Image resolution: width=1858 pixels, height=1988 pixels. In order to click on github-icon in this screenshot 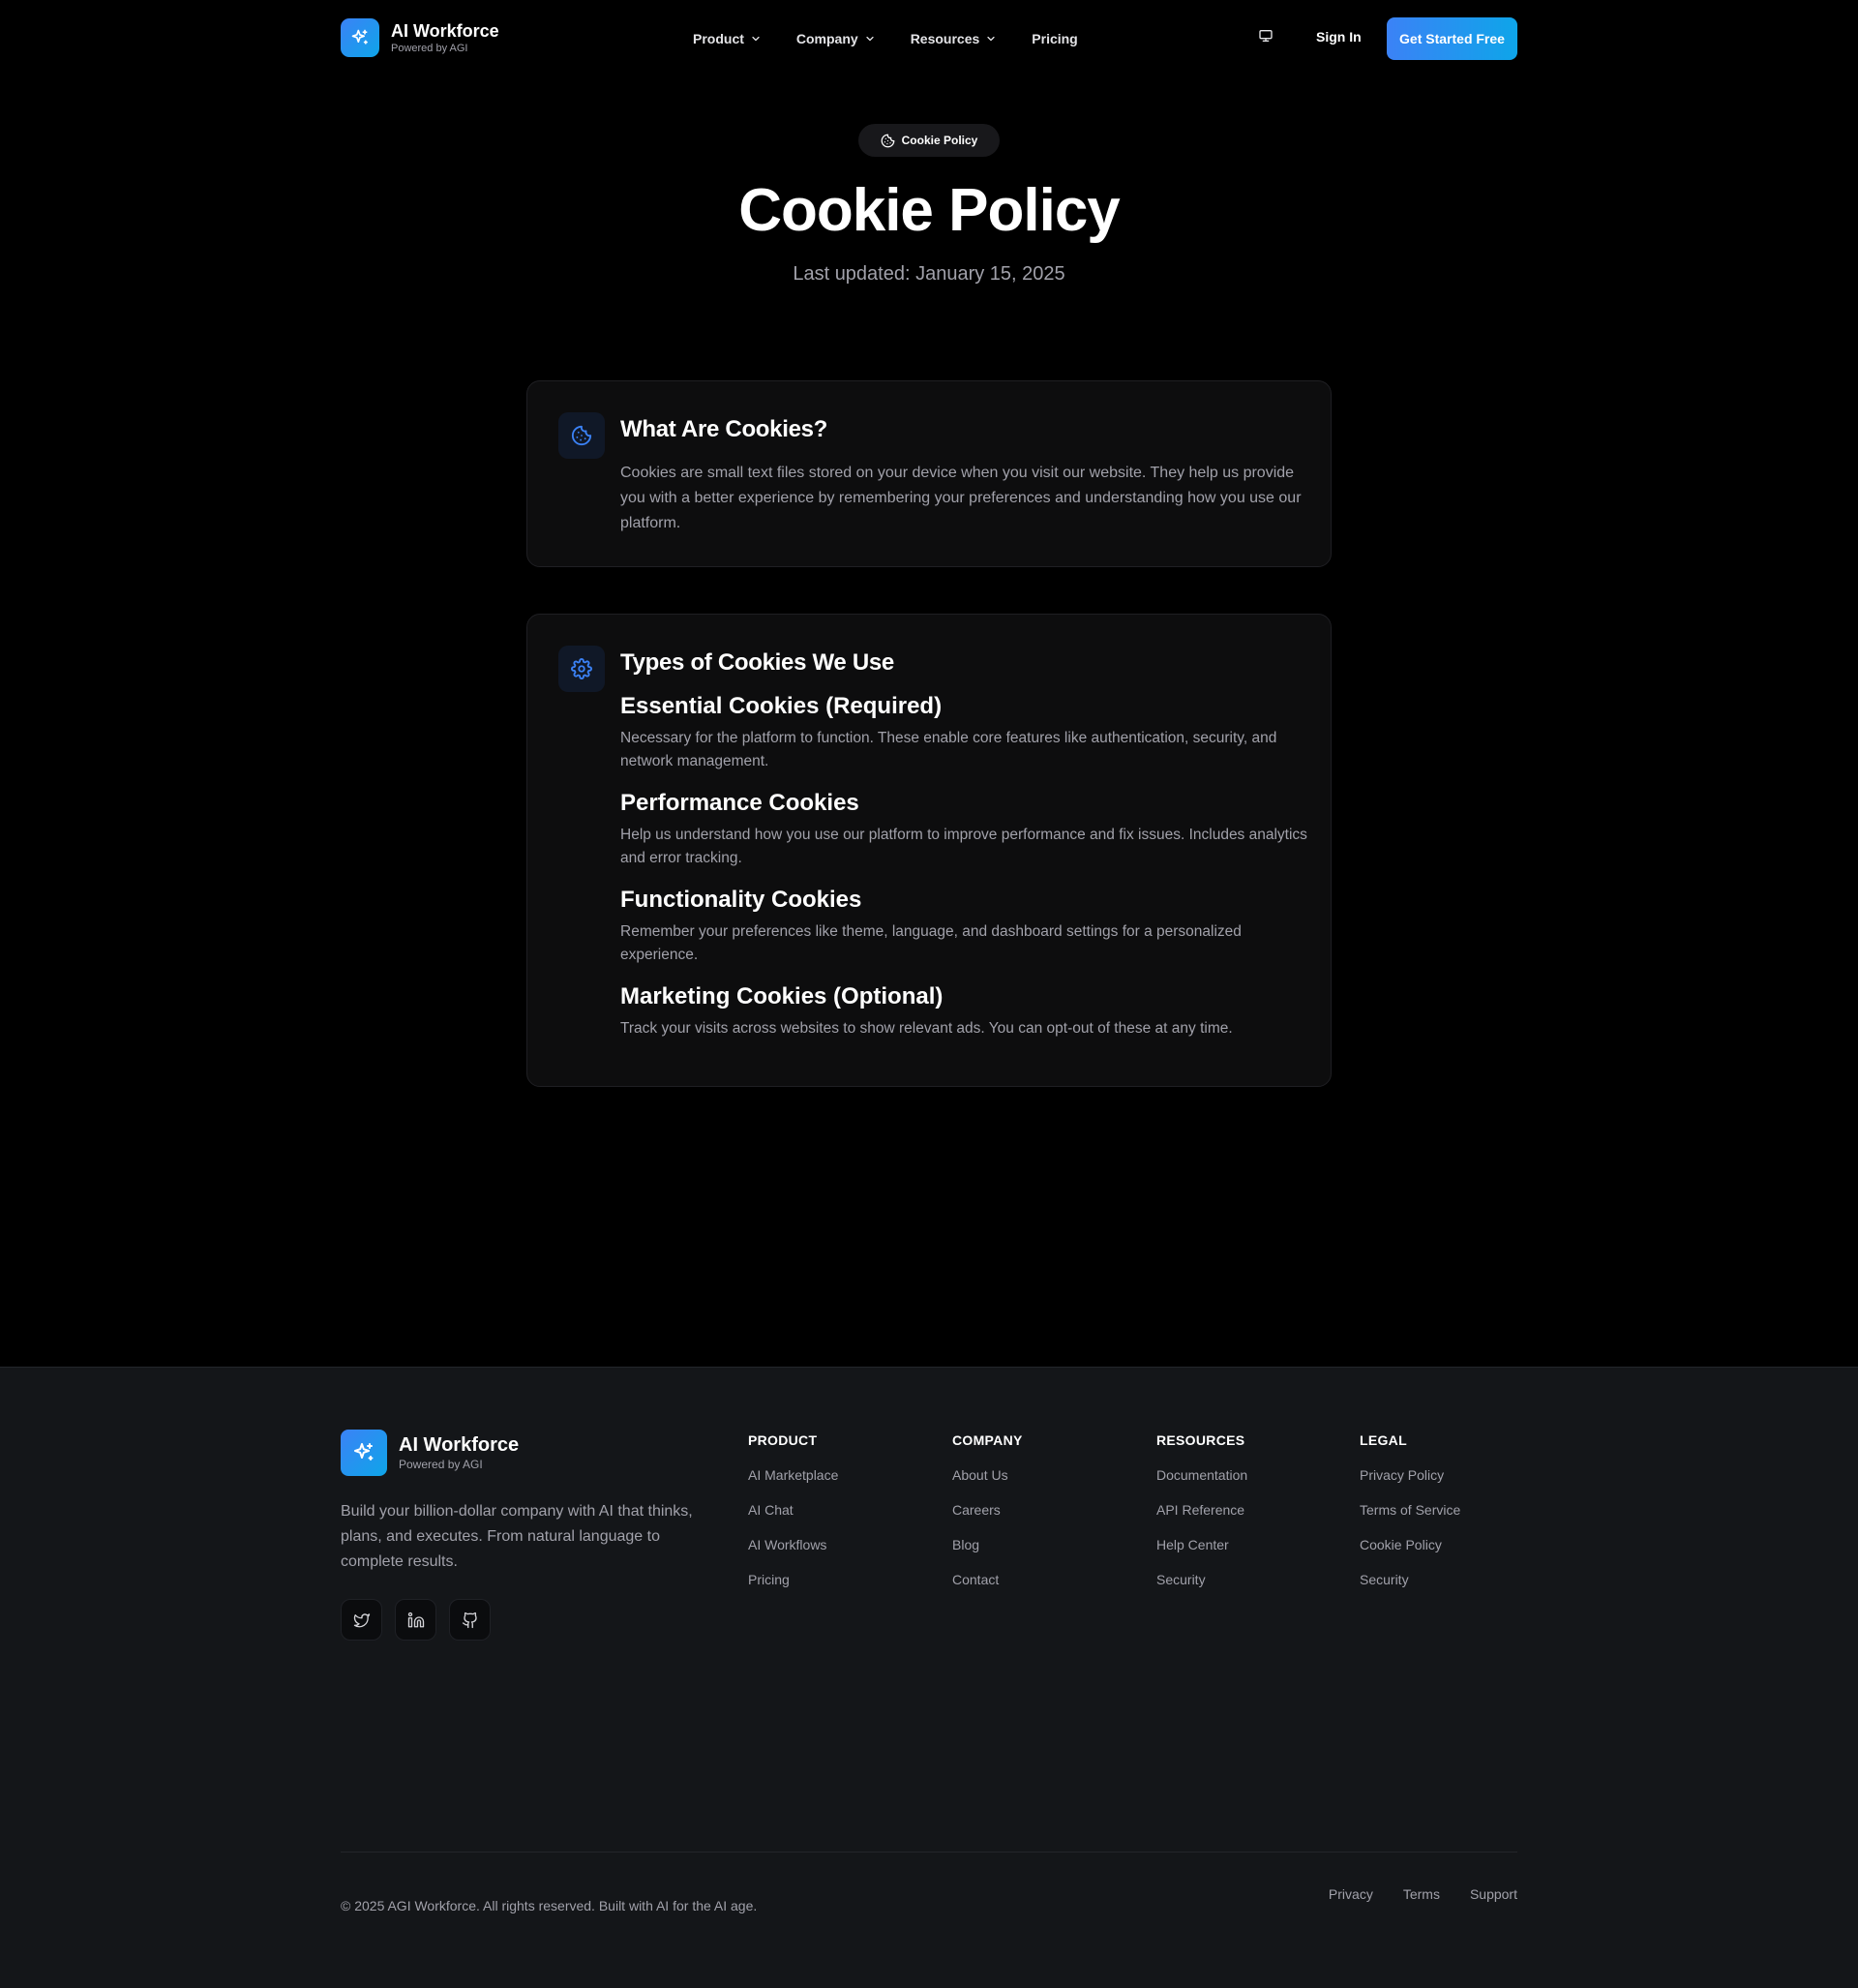, I will do `click(469, 1619)`.